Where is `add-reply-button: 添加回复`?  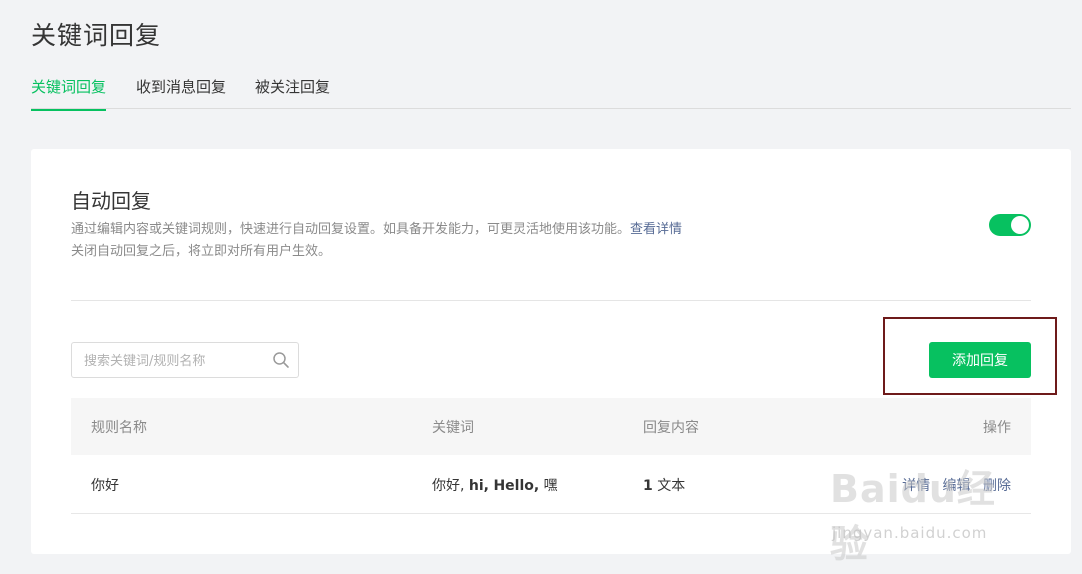 add-reply-button: 添加回复 is located at coordinates (980, 360).